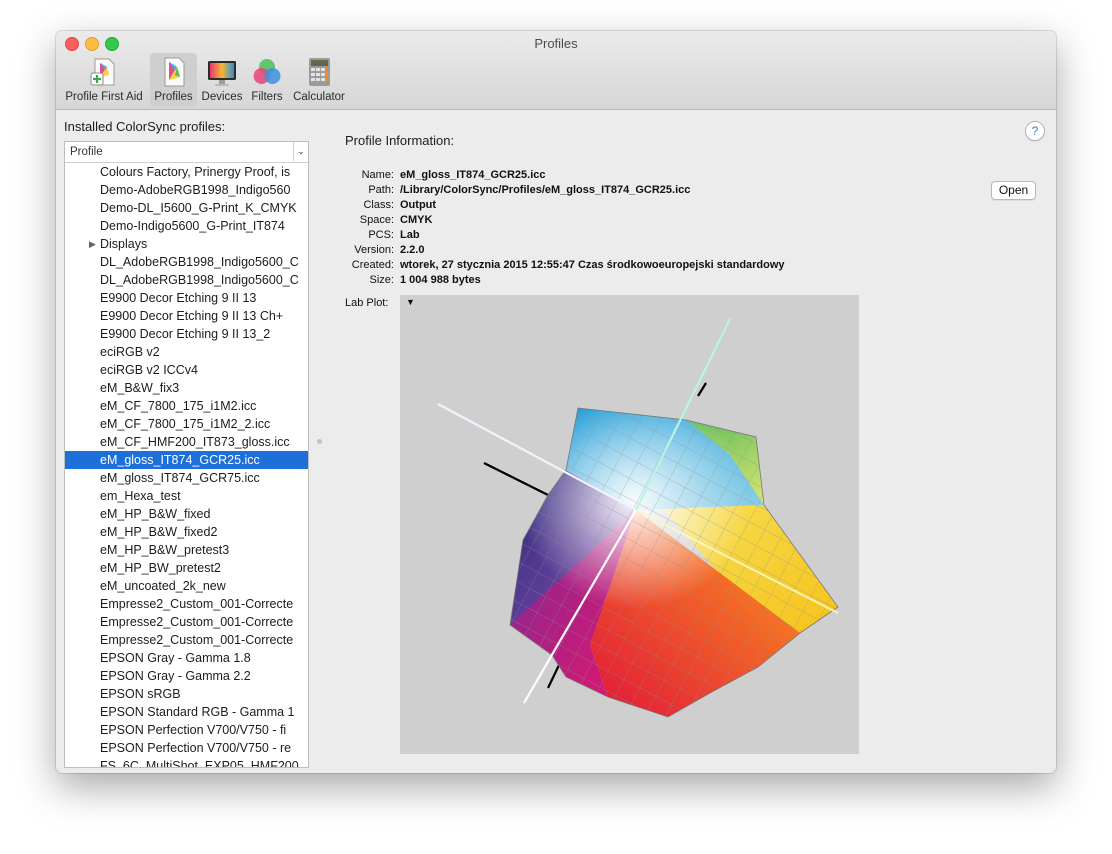  Describe the element at coordinates (163, 586) in the screenshot. I see `list-item-label: eM_uncoated_2k_new` at that location.